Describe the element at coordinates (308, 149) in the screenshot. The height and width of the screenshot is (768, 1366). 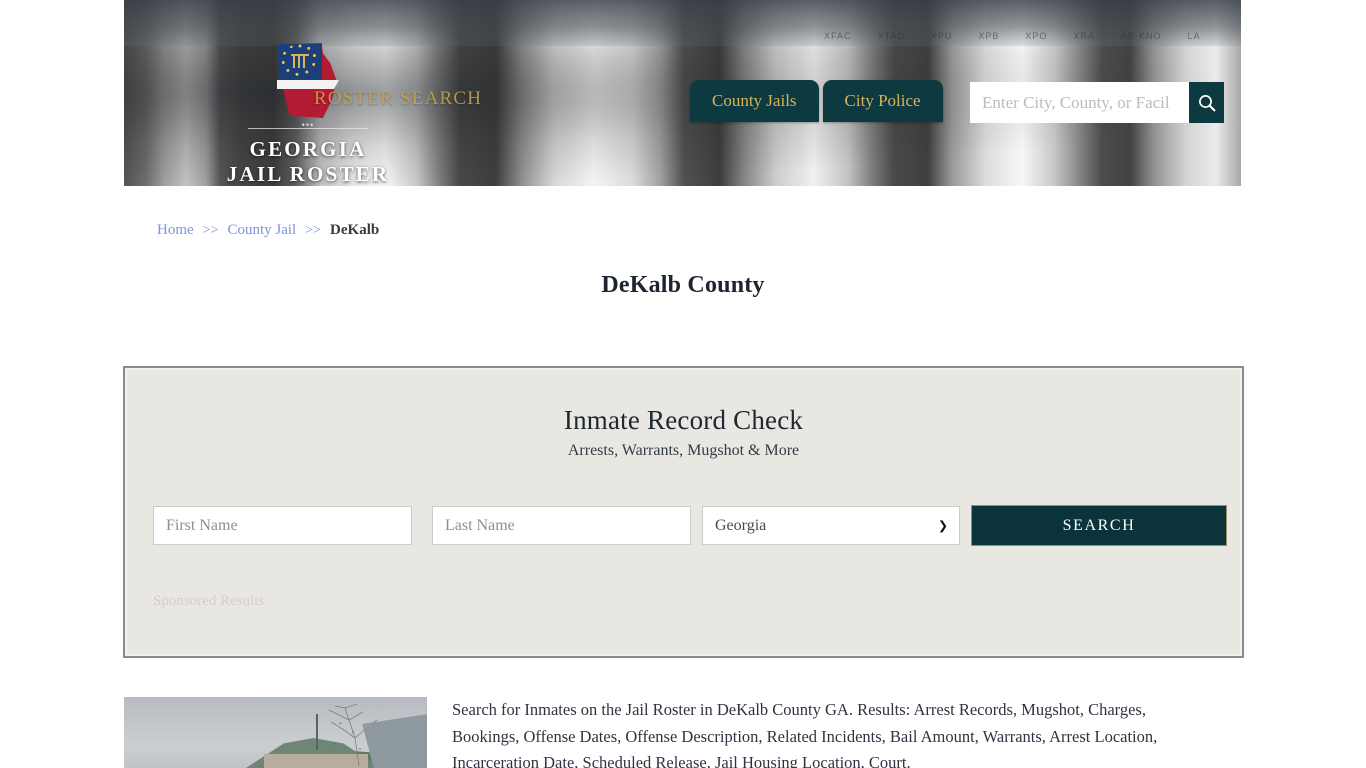
I see `logo-text-line1: GEORGIA` at that location.